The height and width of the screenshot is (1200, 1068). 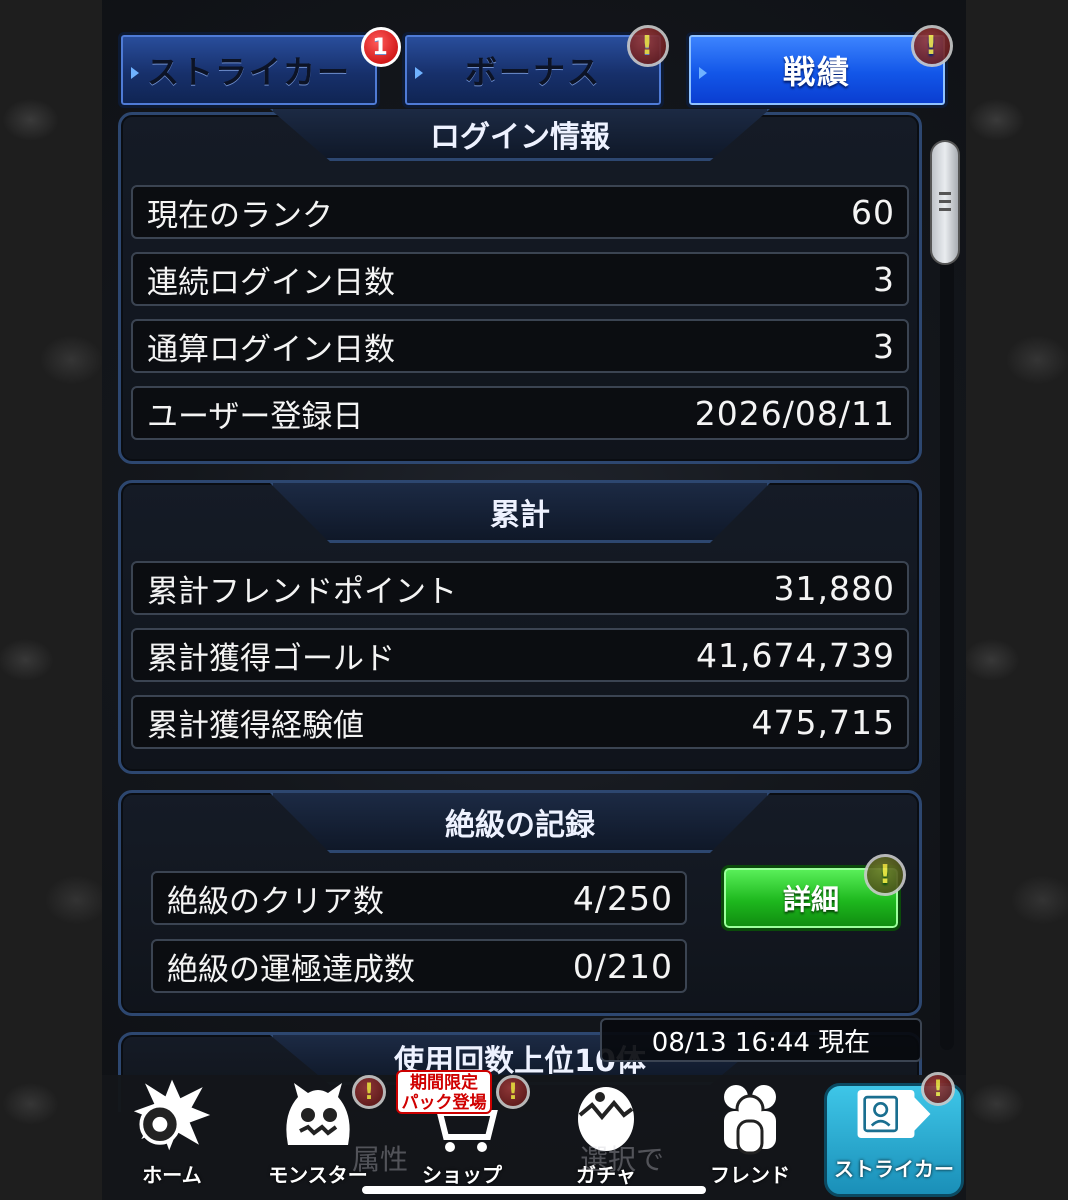 I want to click on promo-line: パック登場, so click(x=444, y=1103).